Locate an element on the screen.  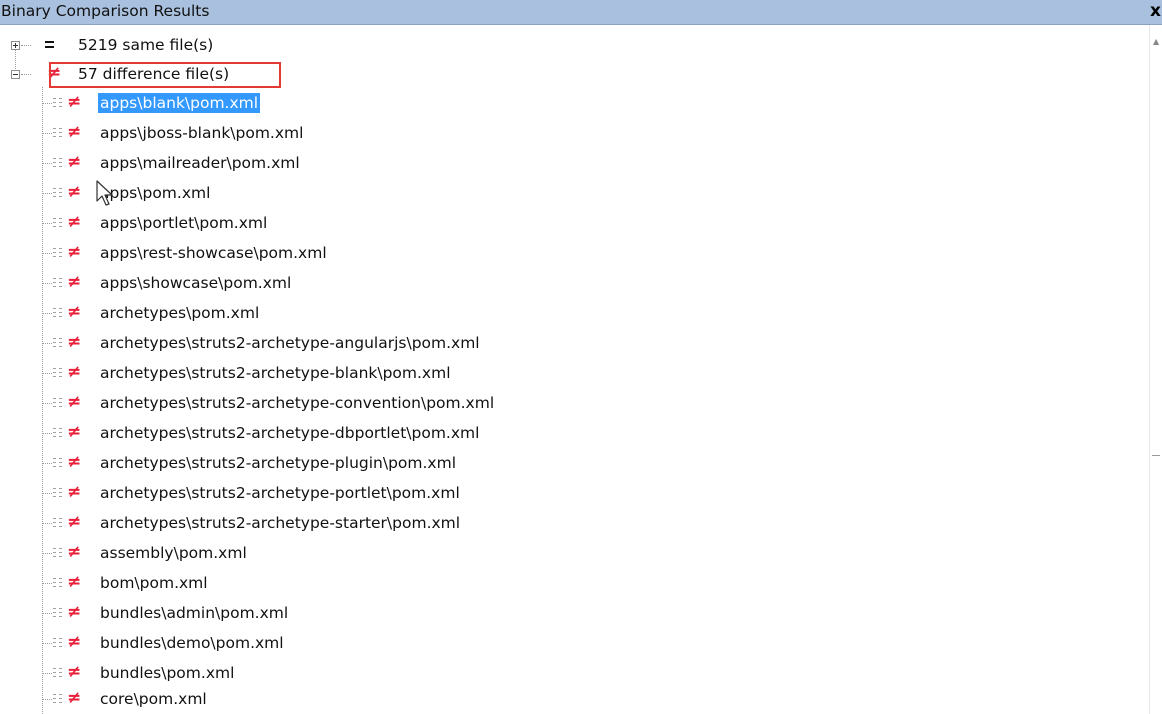
equals-icon is located at coordinates (50, 45).